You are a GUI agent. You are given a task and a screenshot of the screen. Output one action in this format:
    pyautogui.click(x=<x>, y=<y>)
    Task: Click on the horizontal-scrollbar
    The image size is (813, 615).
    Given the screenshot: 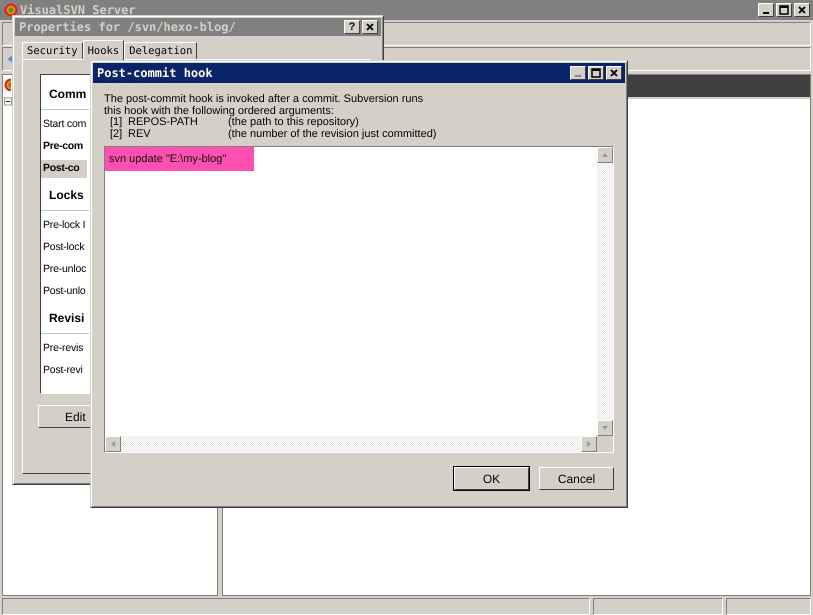 What is the action you would take?
    pyautogui.click(x=359, y=444)
    